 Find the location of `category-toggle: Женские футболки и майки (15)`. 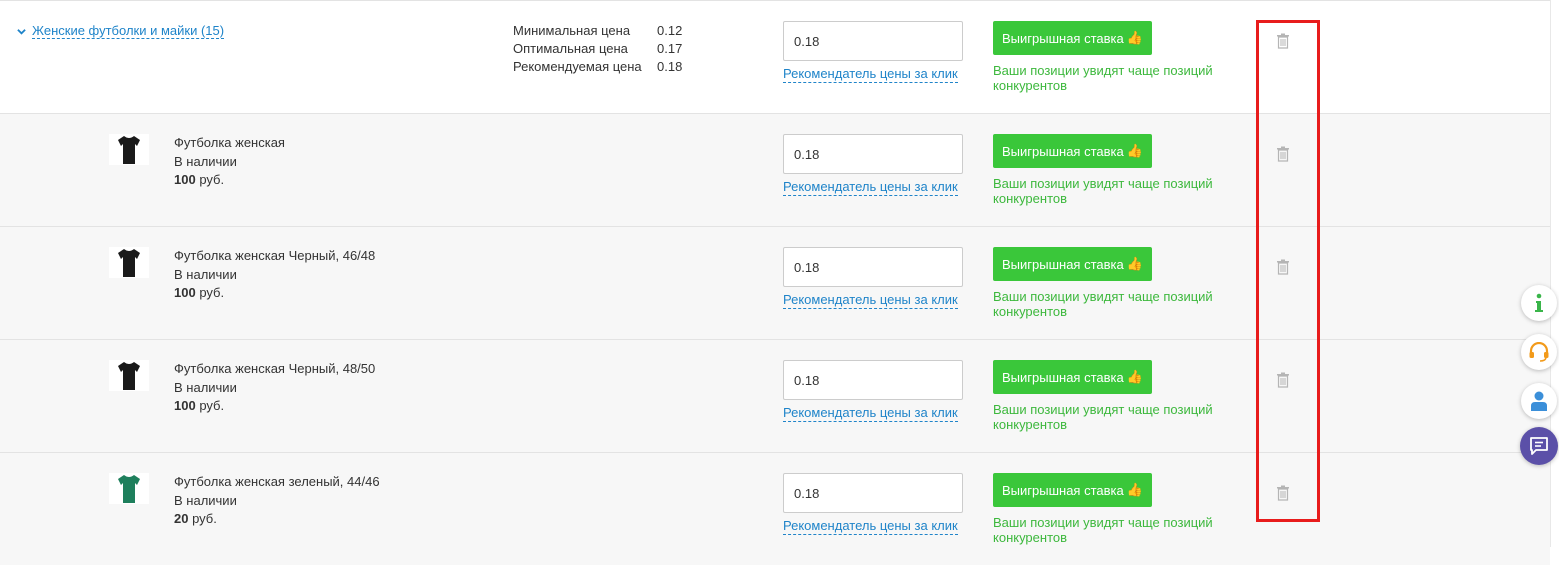

category-toggle: Женские футболки и майки (15) is located at coordinates (121, 31).